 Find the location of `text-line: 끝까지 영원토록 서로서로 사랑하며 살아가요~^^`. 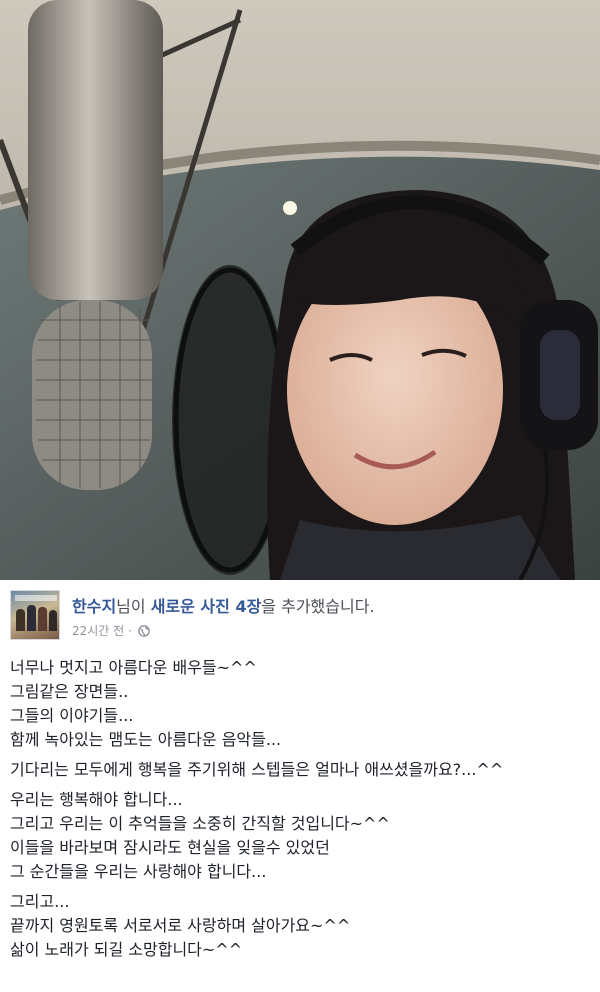

text-line: 끝까지 영원토록 서로서로 사랑하며 살아가요~^^ is located at coordinates (180, 925).